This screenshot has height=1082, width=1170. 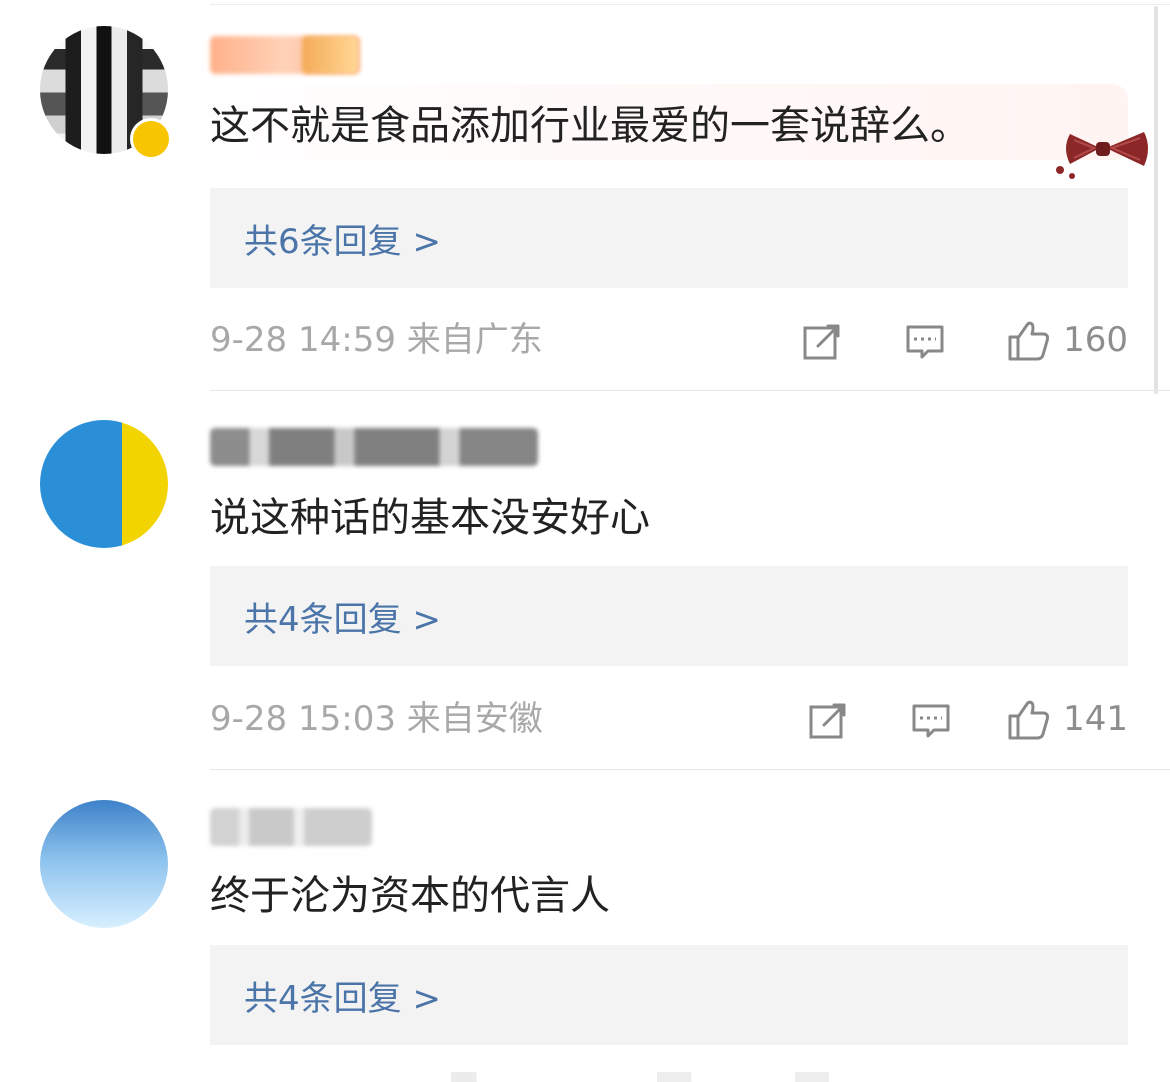 I want to click on bow-decoration-icon, so click(x=1102, y=155).